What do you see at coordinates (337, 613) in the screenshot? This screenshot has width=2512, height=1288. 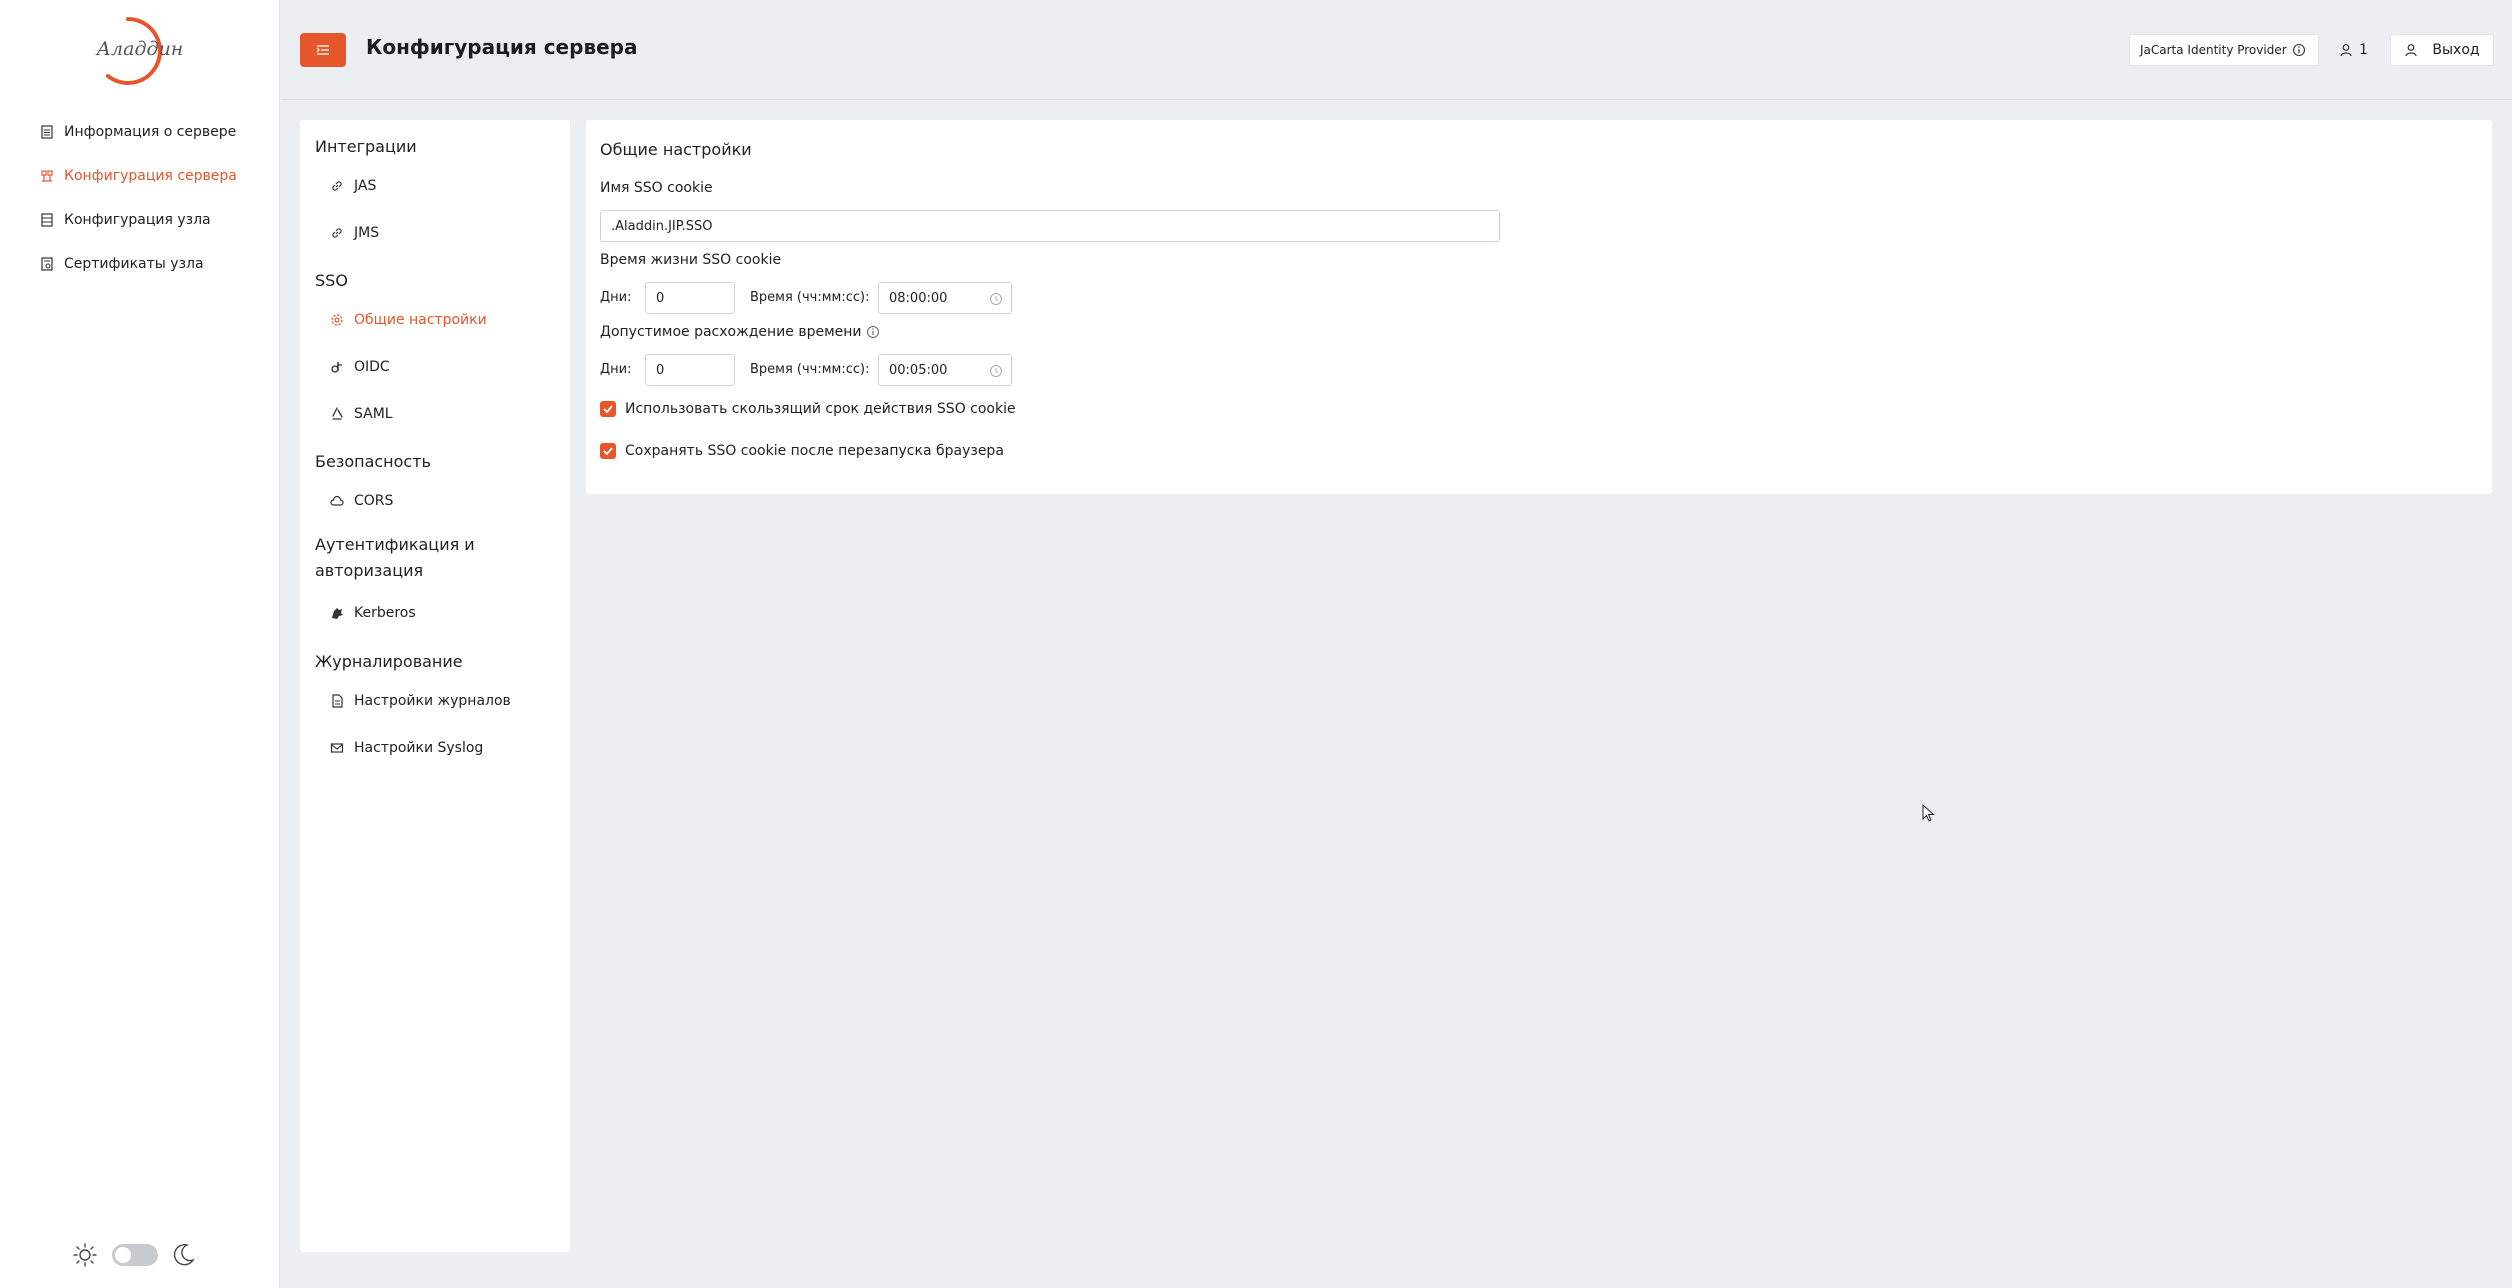 I see `kerberos-icon` at bounding box center [337, 613].